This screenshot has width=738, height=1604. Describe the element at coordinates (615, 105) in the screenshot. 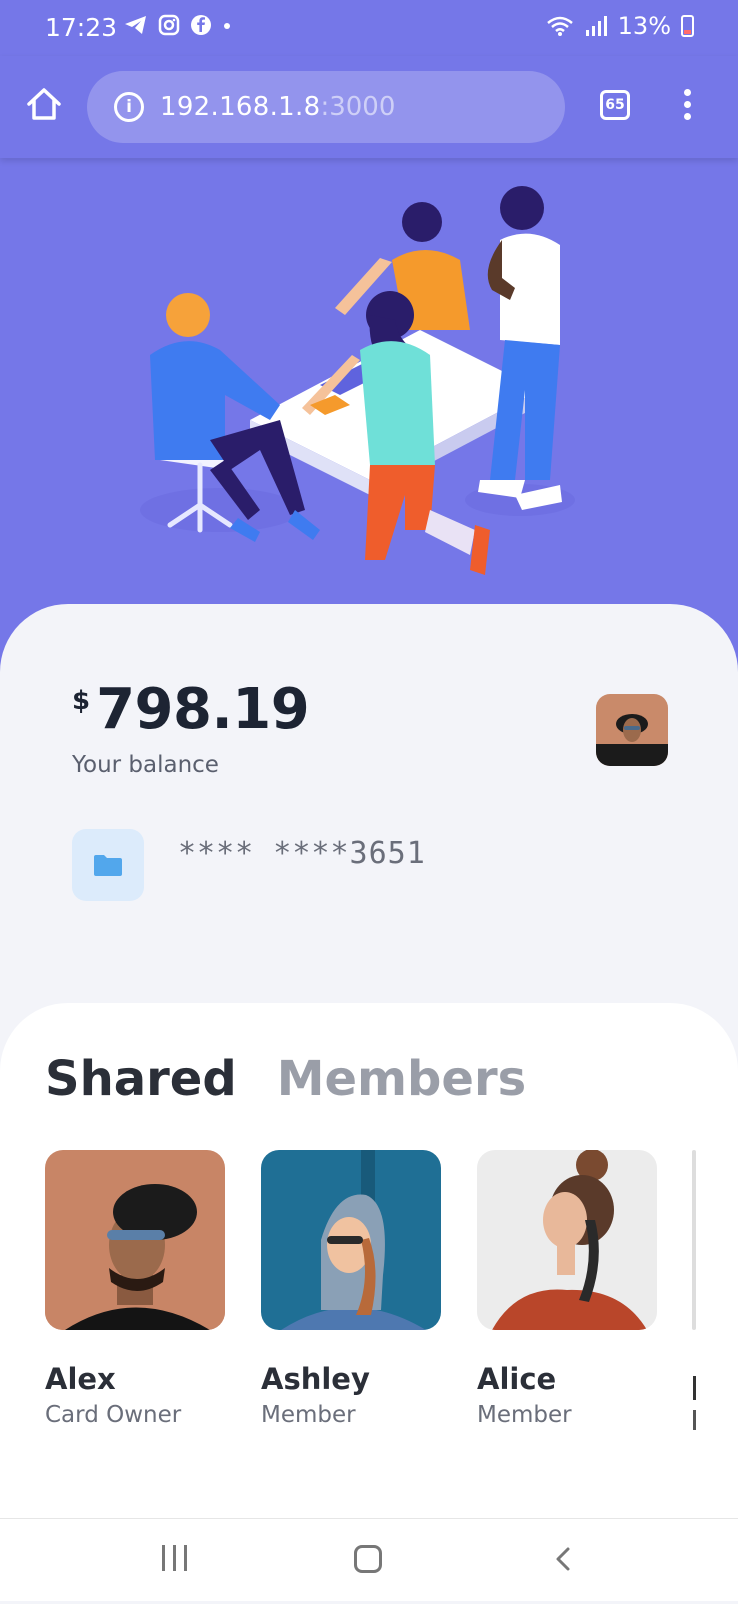

I see `tab-switcher-button: 65` at that location.